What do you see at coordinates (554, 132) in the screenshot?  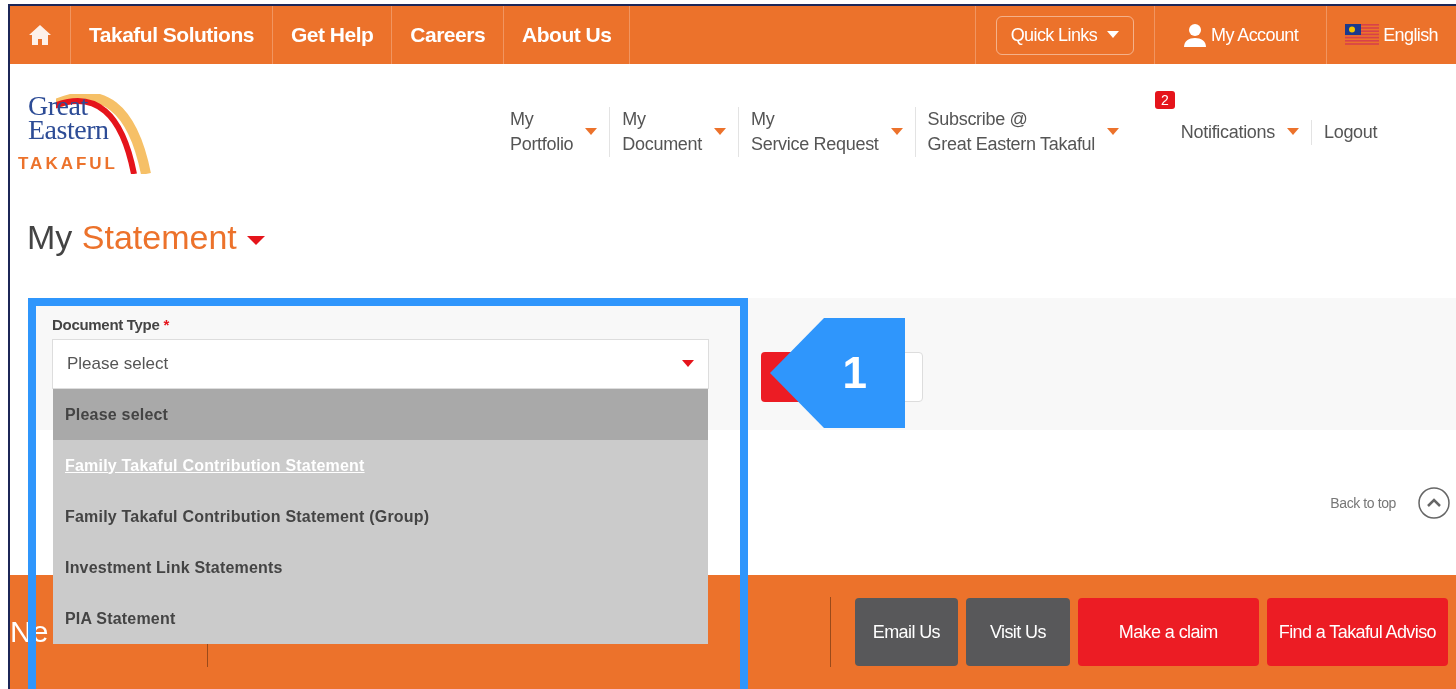 I see `nav-menu-item: My Portfolio` at bounding box center [554, 132].